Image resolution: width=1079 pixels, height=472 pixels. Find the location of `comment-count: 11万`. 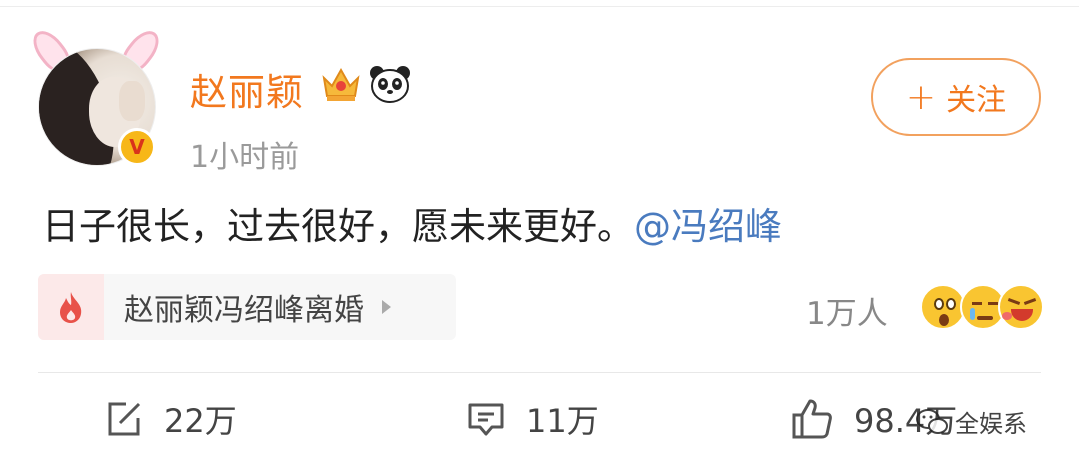

comment-count: 11万 is located at coordinates (562, 421).